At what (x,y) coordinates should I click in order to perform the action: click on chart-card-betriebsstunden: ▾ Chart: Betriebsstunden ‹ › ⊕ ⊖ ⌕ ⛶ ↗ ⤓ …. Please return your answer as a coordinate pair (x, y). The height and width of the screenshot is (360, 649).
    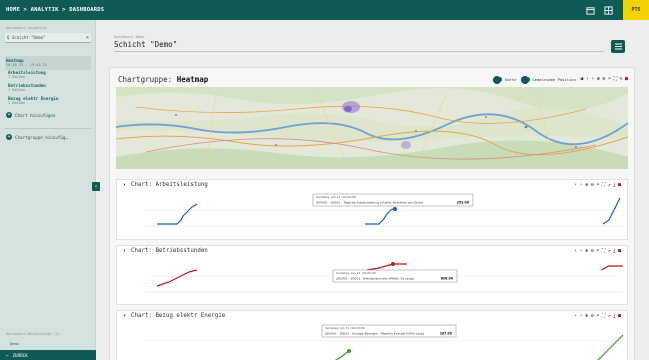
    Looking at the image, I should click on (372, 275).